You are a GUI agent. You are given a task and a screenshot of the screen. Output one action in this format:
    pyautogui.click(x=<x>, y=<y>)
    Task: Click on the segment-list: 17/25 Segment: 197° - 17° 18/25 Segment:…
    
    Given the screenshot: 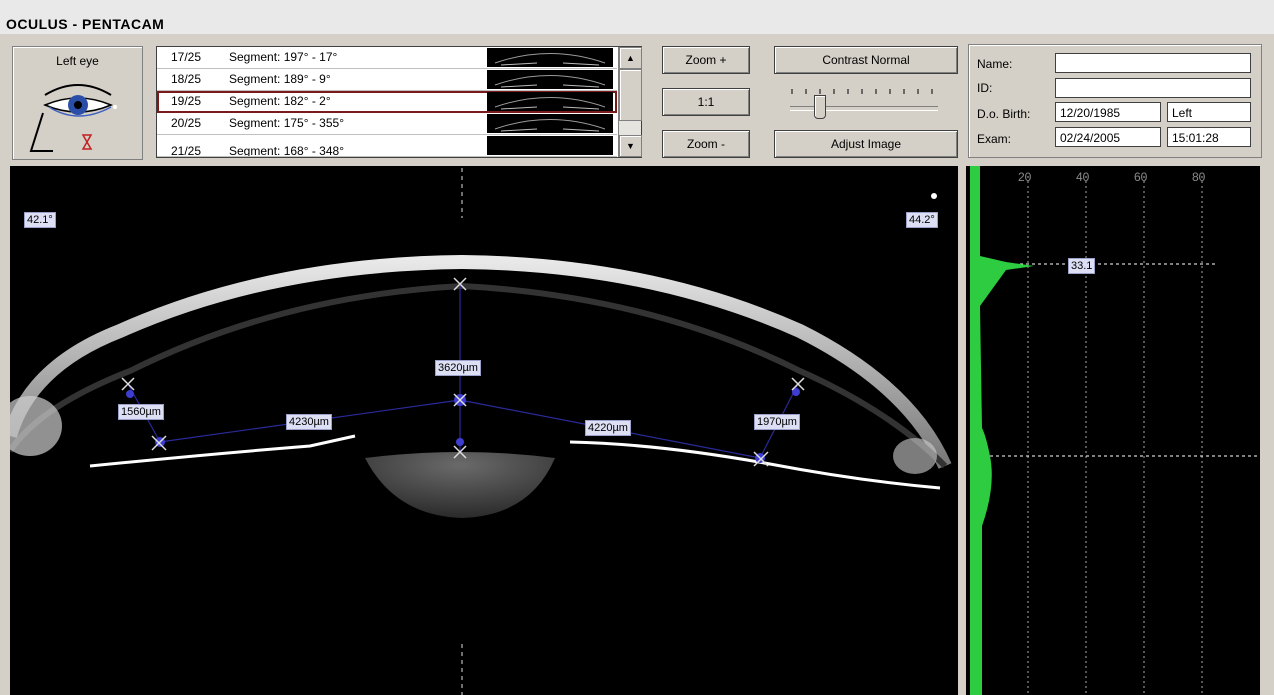 What is the action you would take?
    pyautogui.click(x=399, y=102)
    